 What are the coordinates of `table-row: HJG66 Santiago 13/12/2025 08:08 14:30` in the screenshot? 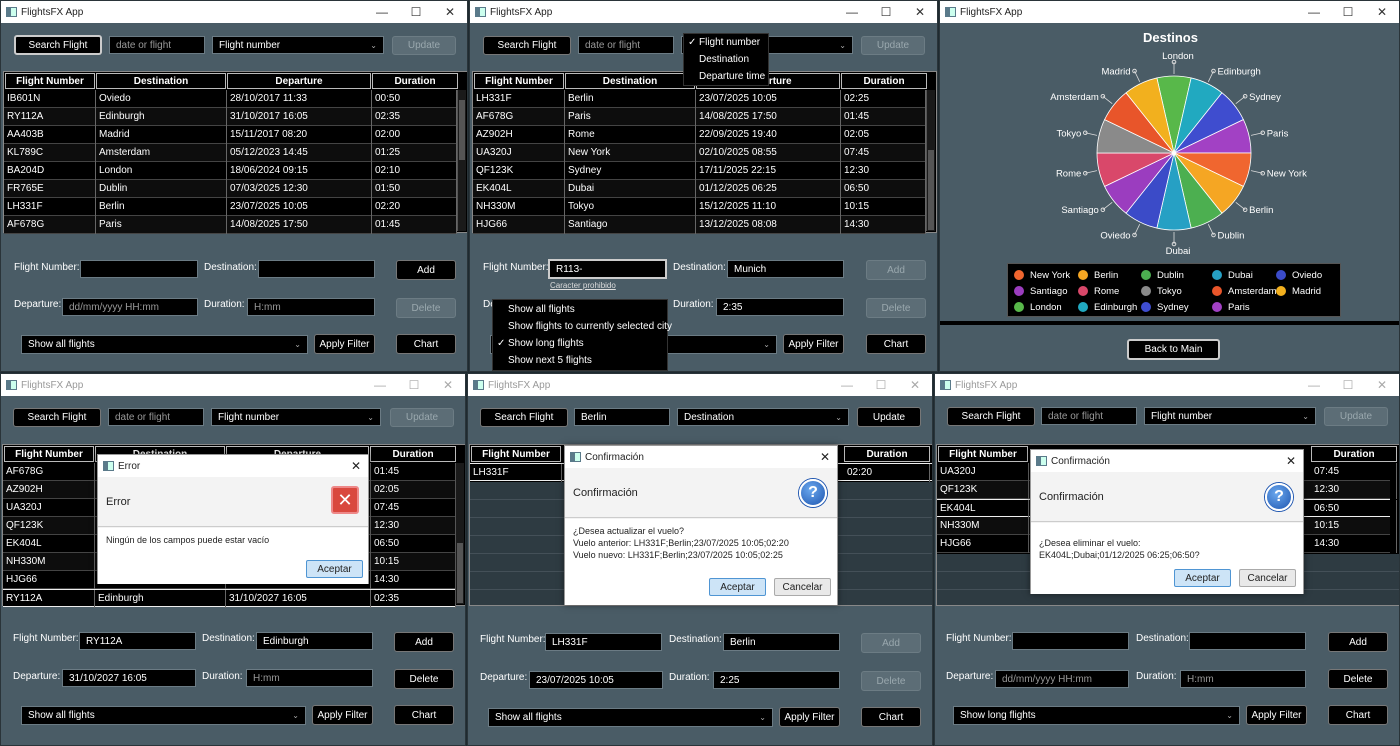 It's located at (699, 225).